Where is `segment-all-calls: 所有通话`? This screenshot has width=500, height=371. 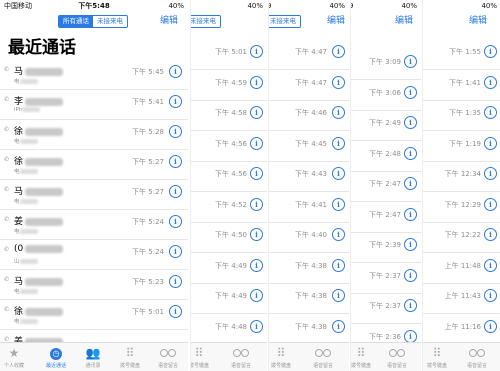 segment-all-calls: 所有通话 is located at coordinates (76, 21).